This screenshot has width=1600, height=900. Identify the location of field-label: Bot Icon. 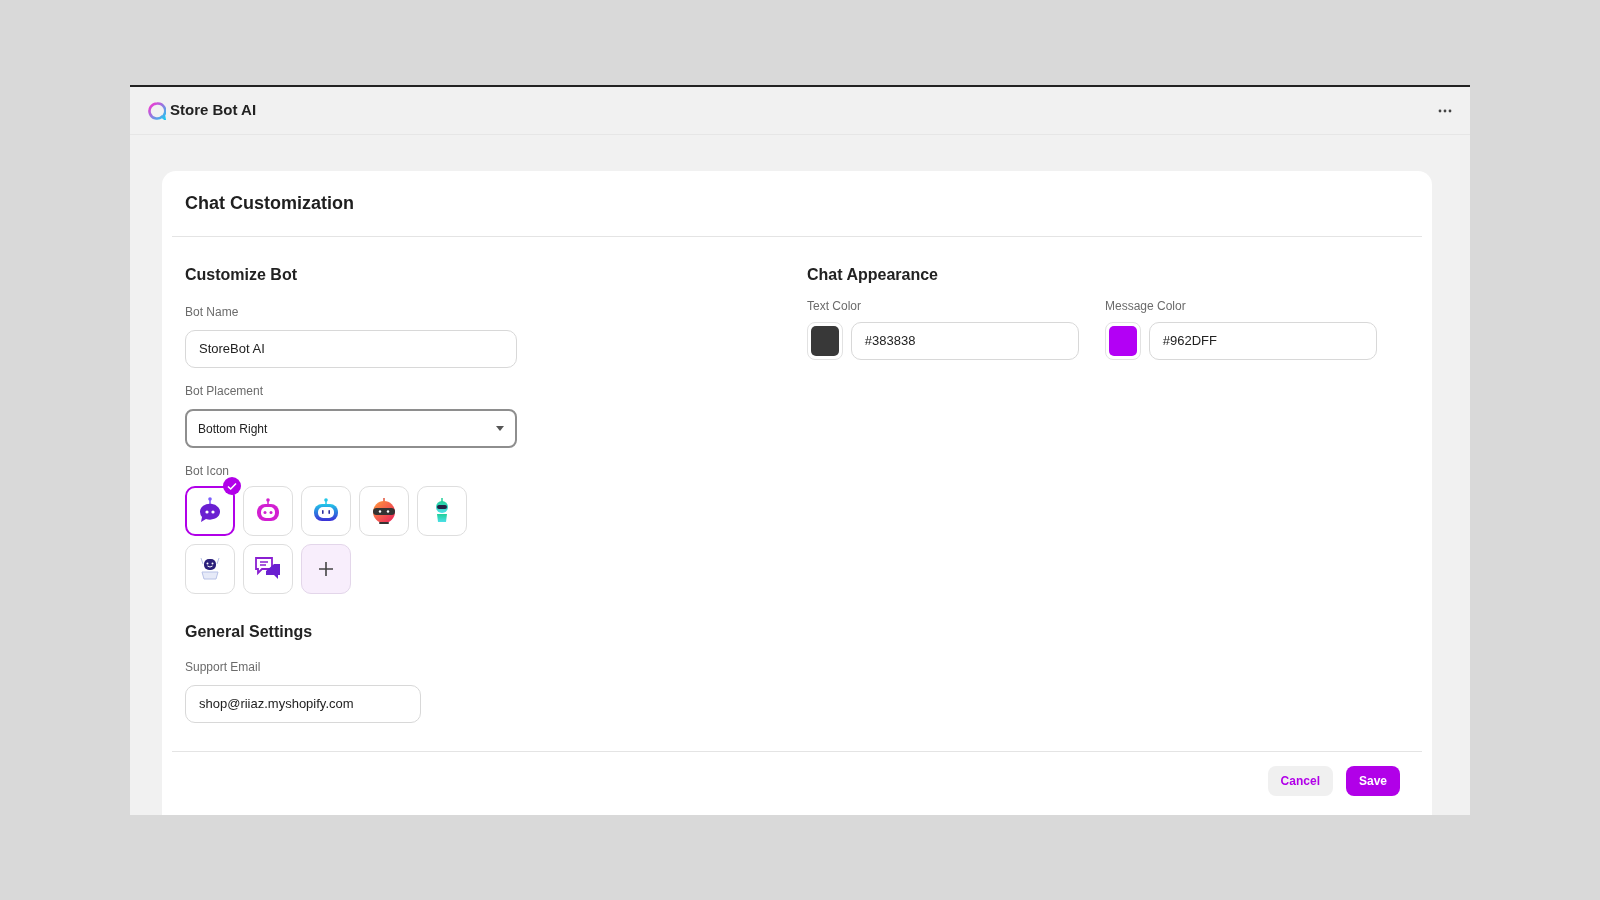
(207, 471).